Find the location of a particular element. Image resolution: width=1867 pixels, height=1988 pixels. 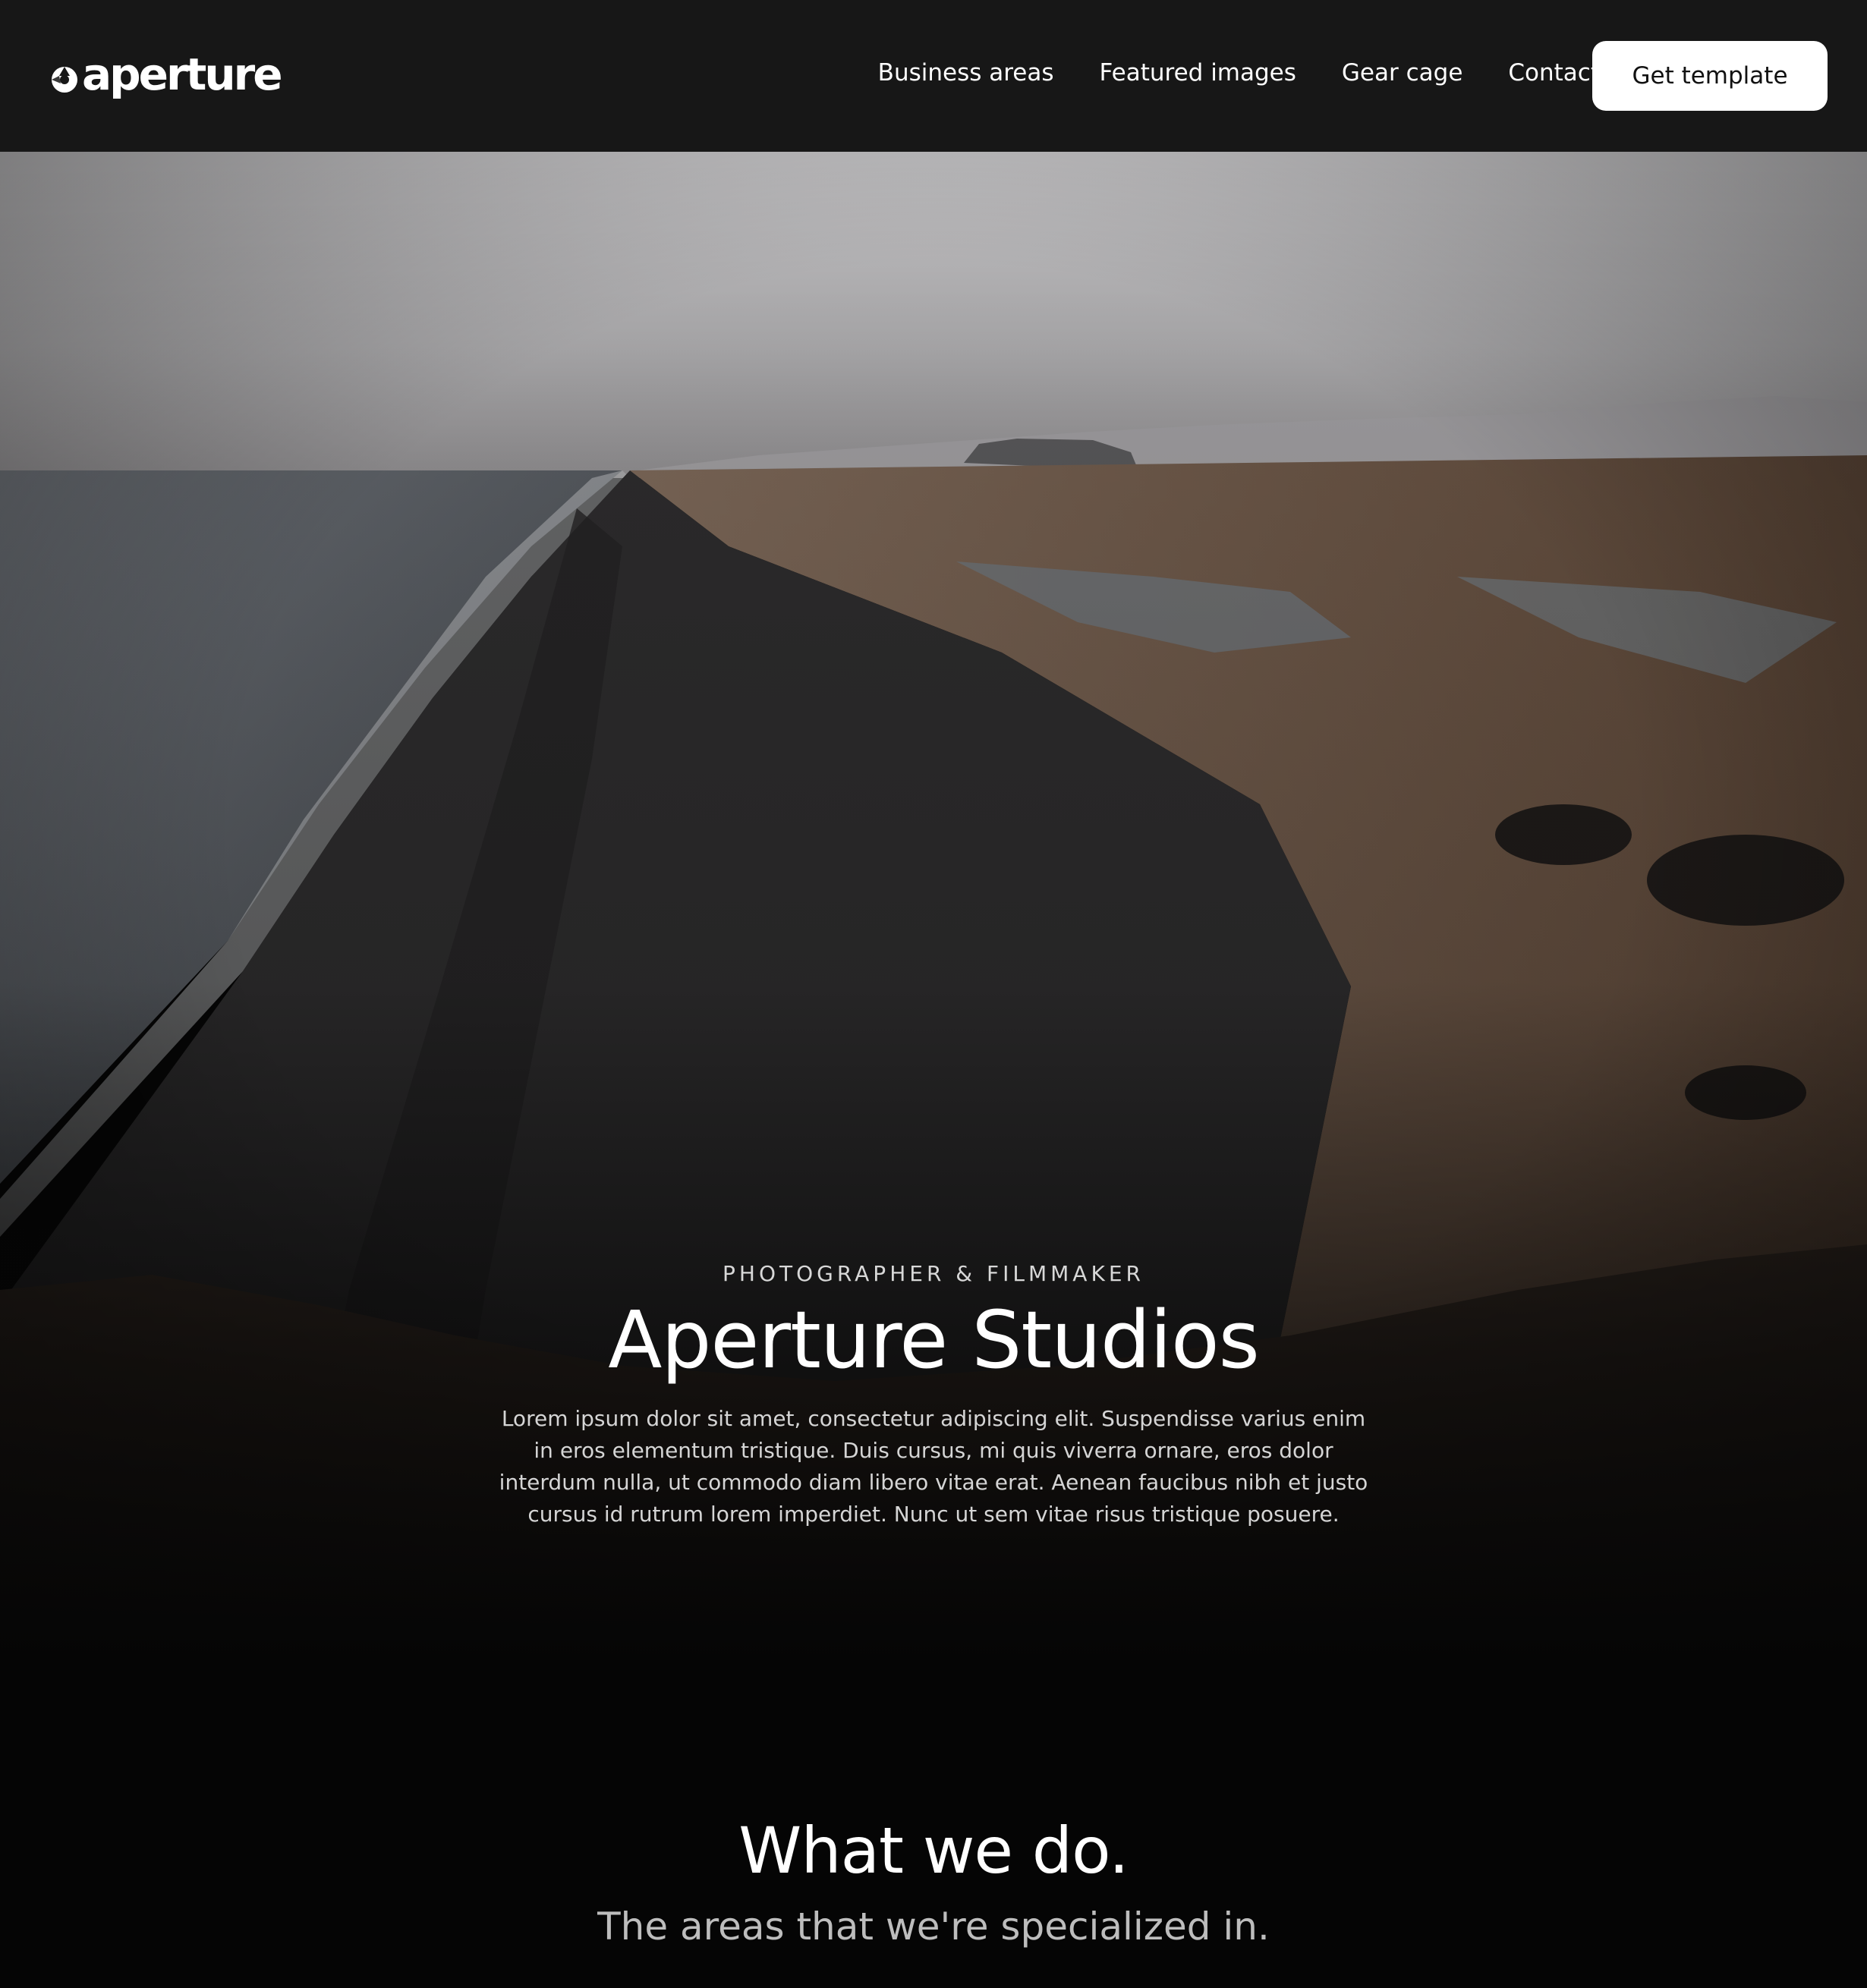

aperture-logo-icon is located at coordinates (64, 79).